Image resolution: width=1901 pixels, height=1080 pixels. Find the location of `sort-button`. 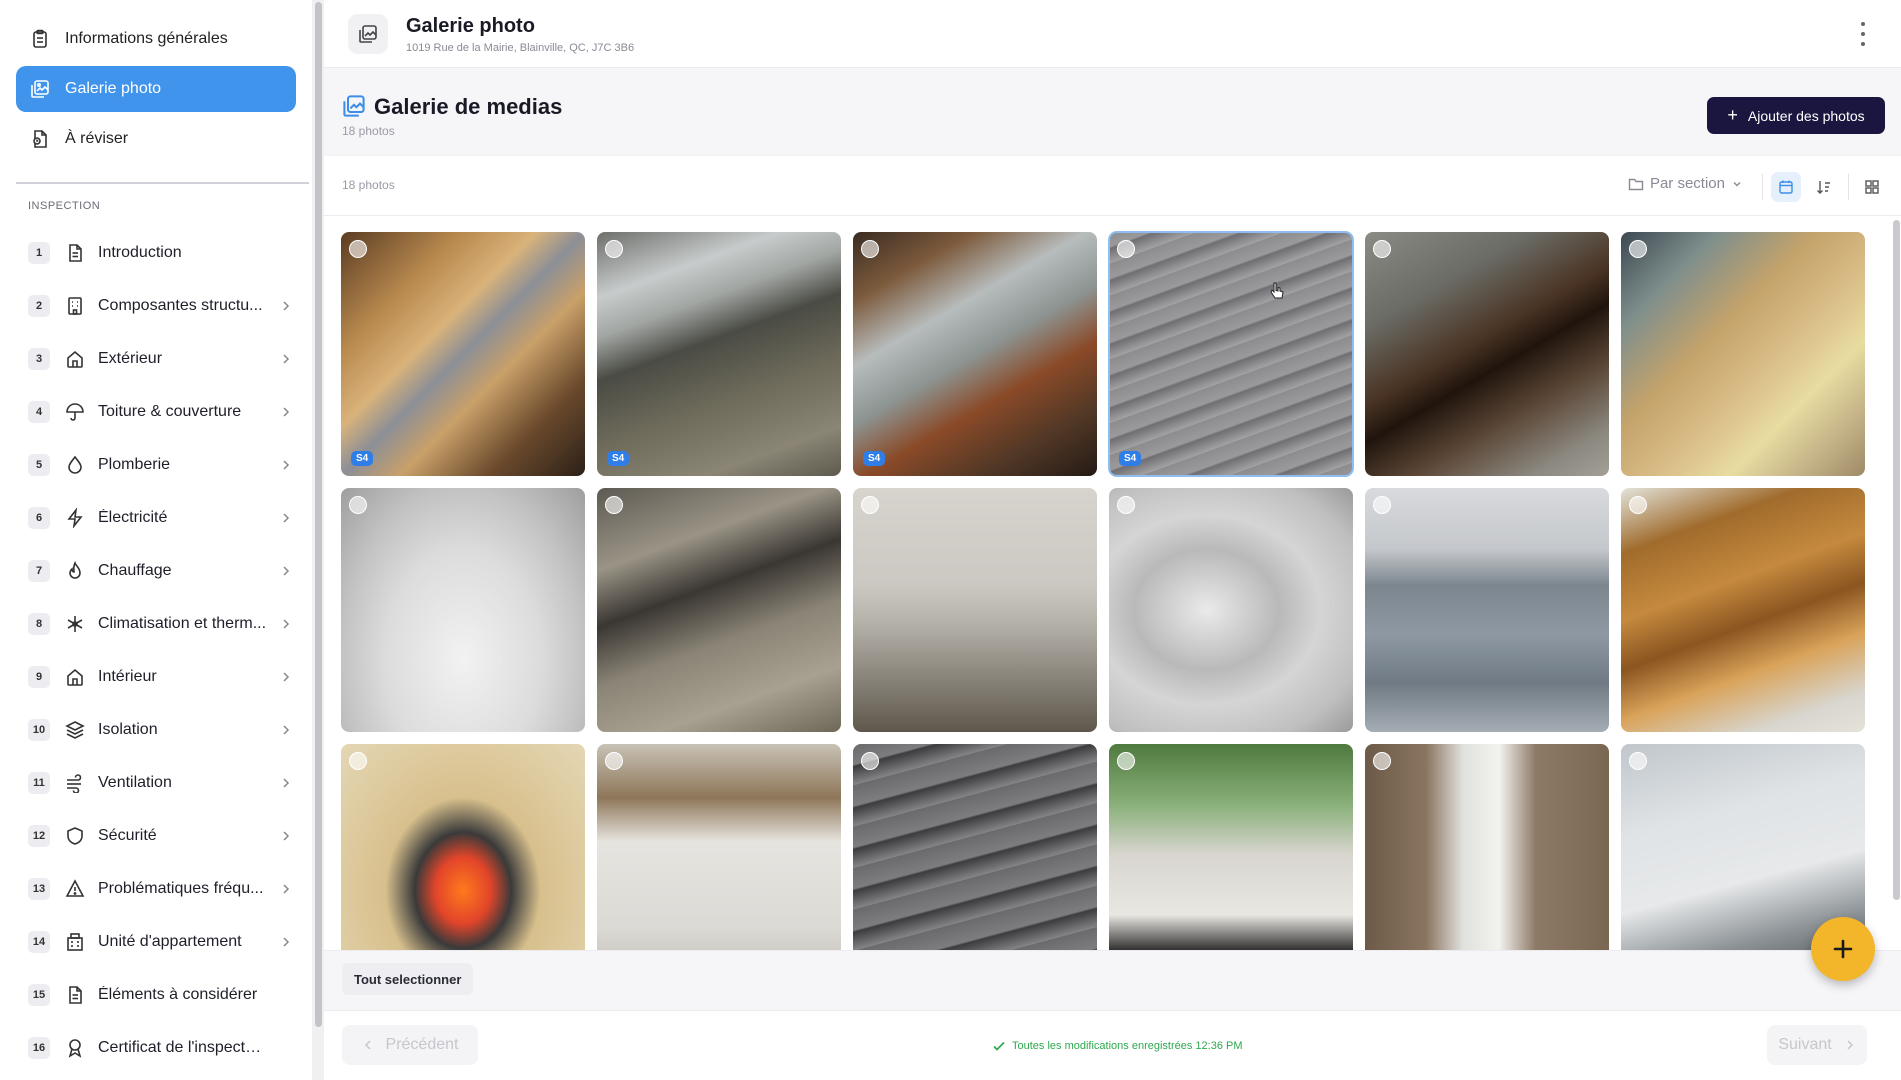

sort-button is located at coordinates (1824, 187).